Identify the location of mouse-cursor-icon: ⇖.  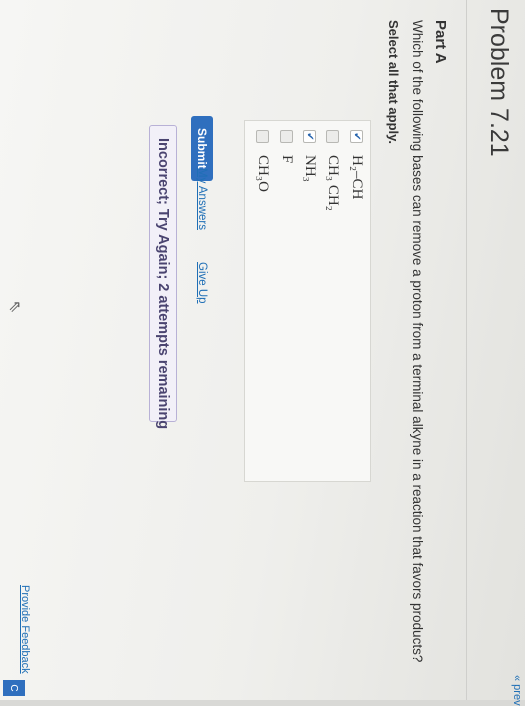
(14, 307).